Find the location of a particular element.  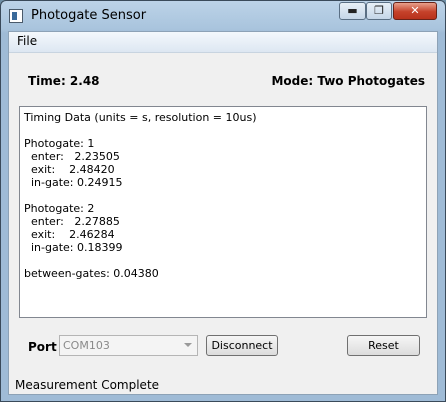

timing-line: exit: 2.48420 is located at coordinates (69, 169).